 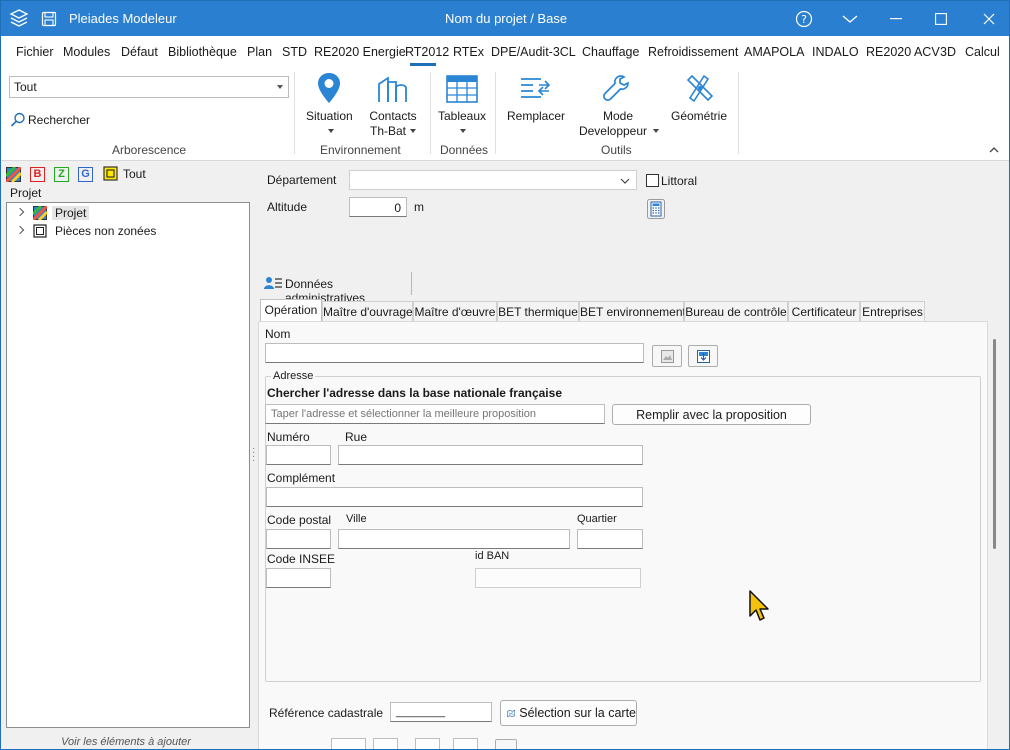 I want to click on all-layers-icon, so click(x=13, y=174).